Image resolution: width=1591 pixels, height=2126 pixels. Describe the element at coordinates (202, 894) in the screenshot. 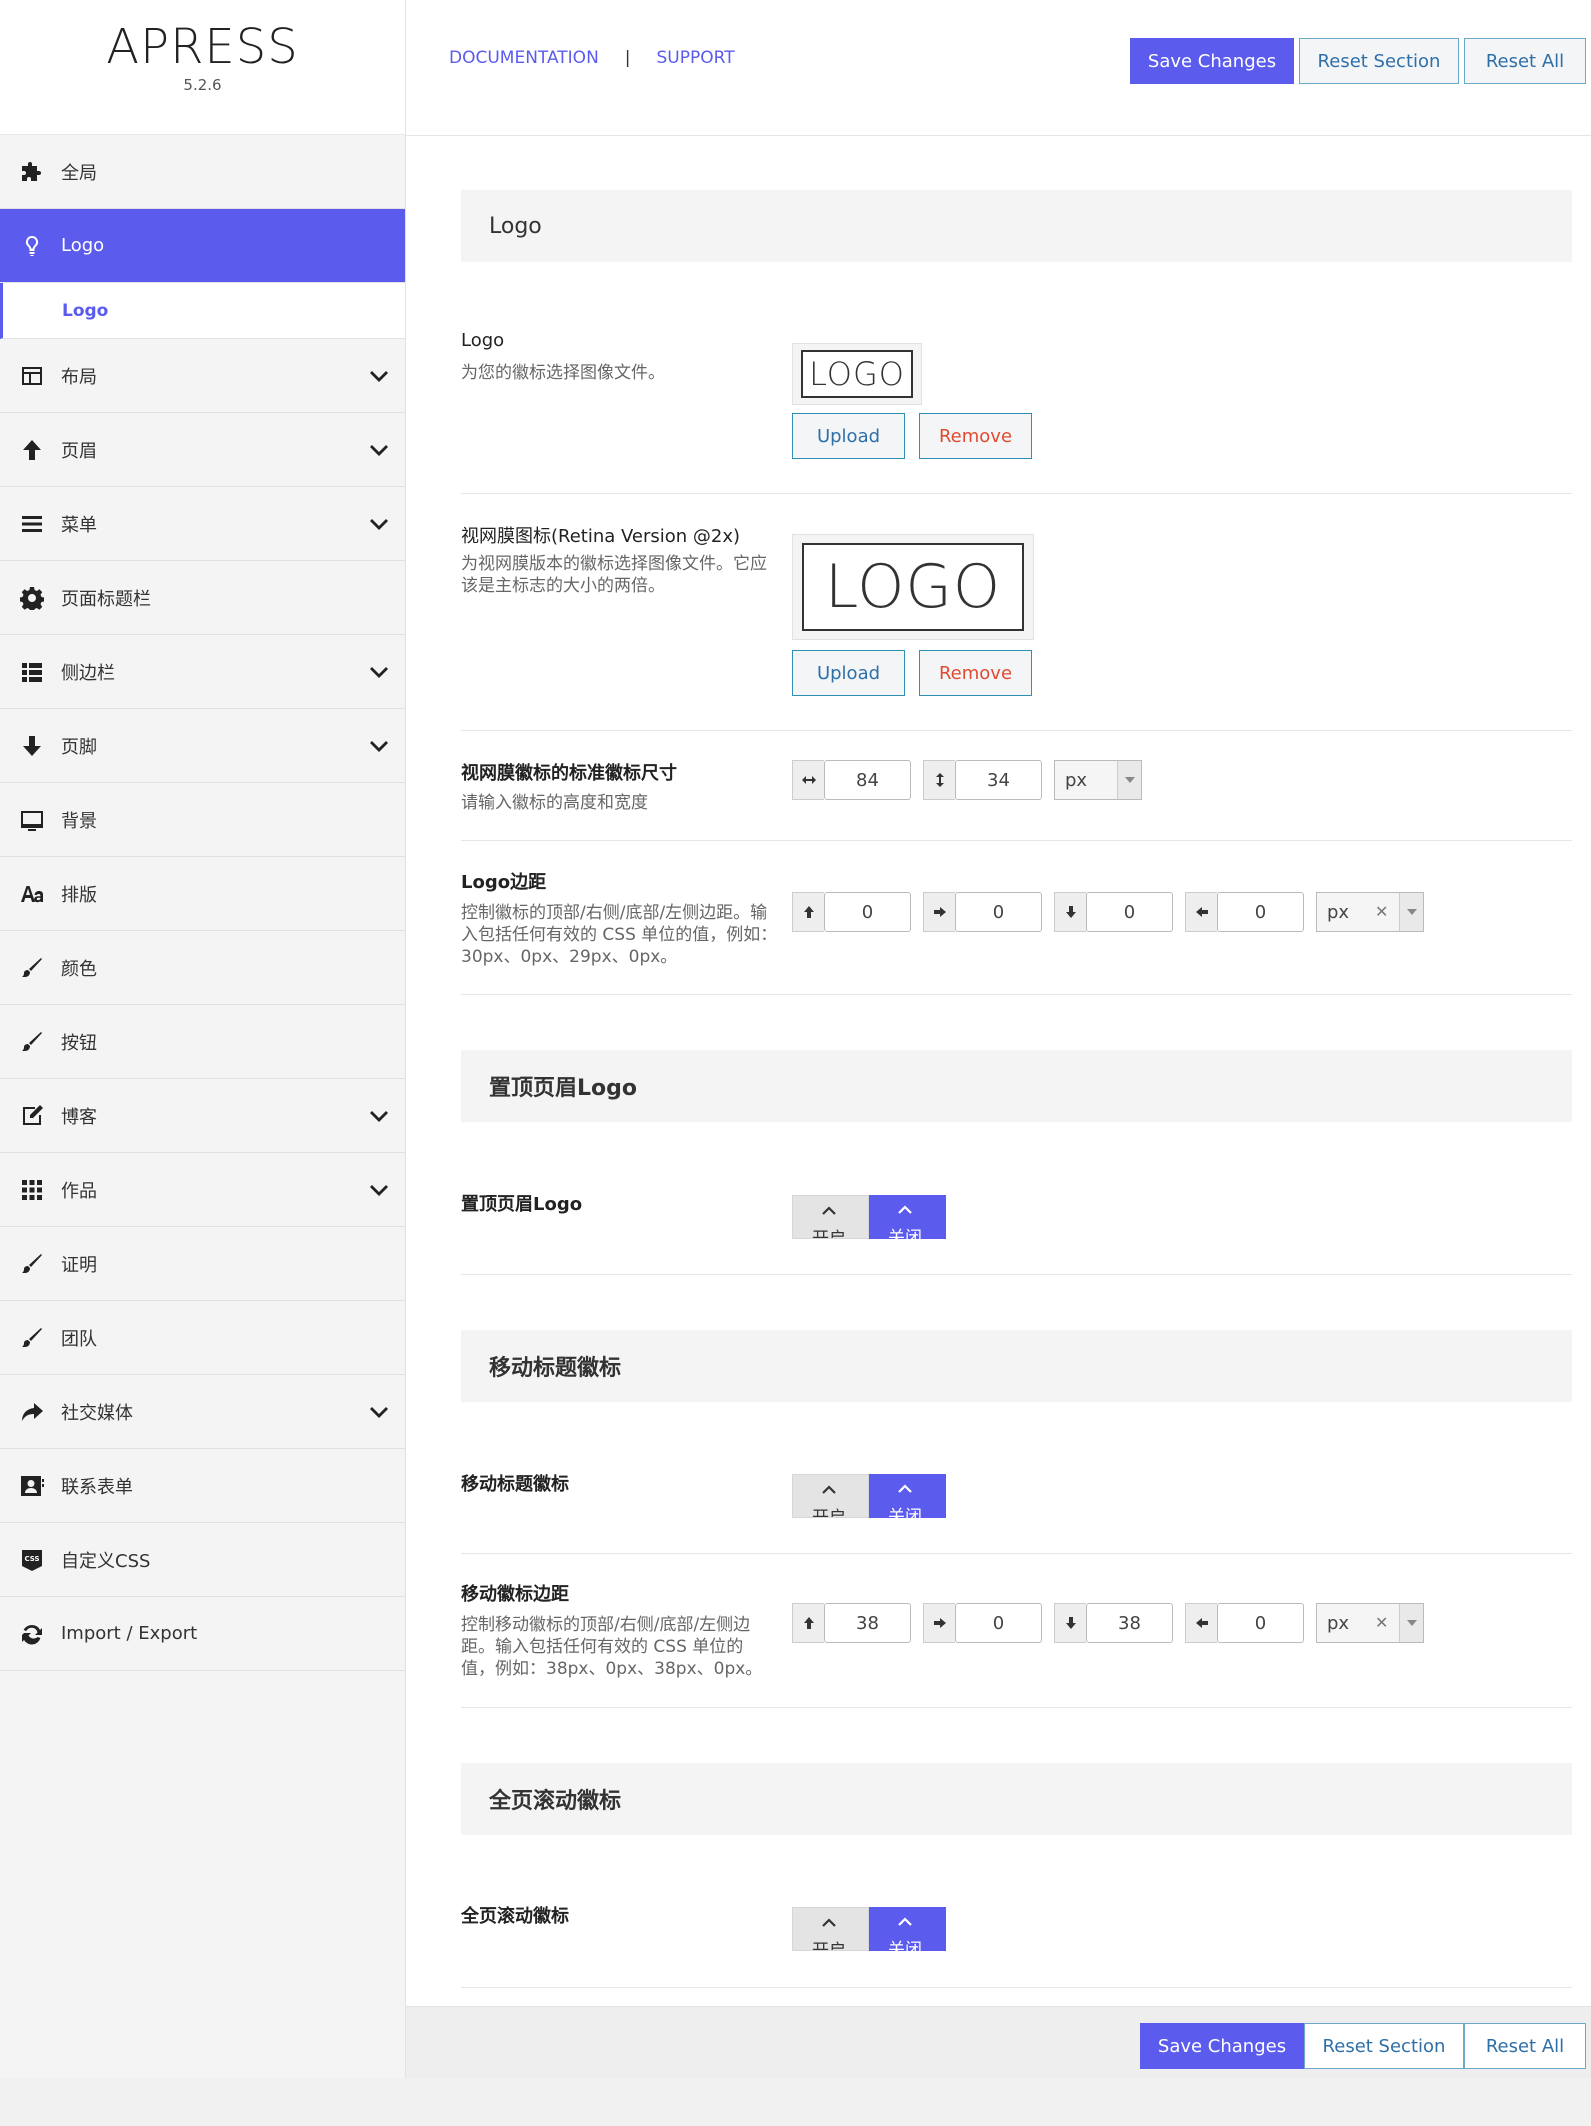

I see `sidebar-item-typography: 排版` at that location.